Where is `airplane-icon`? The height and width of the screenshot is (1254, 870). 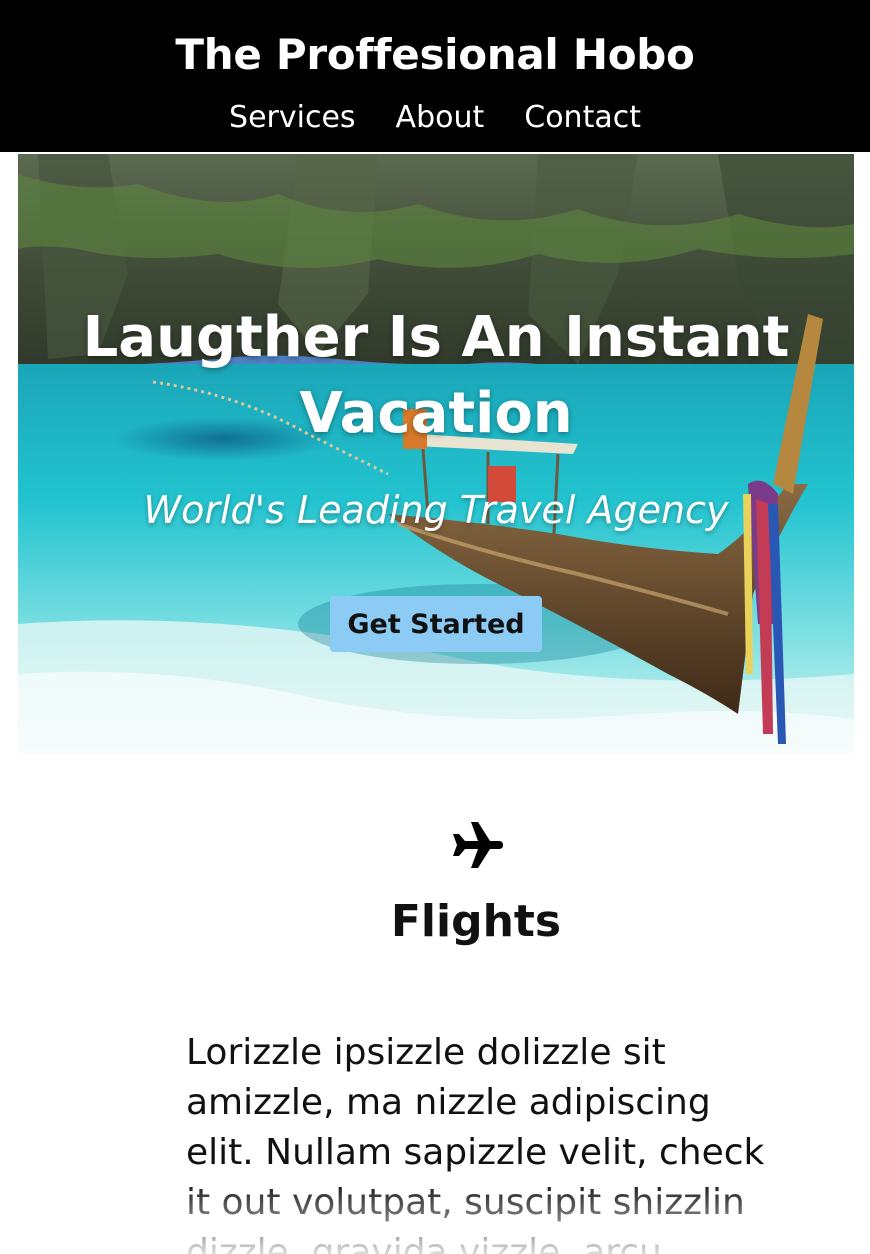 airplane-icon is located at coordinates (478, 845).